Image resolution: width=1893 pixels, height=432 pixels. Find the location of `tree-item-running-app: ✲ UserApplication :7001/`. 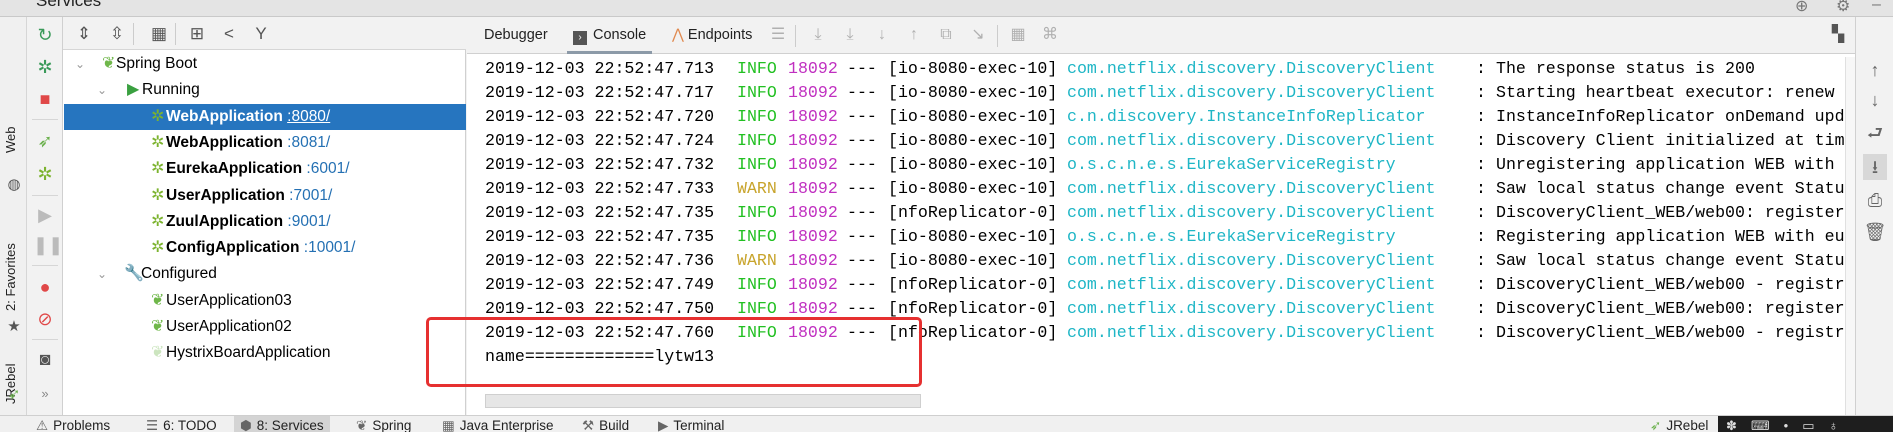

tree-item-running-app: ✲ UserApplication :7001/ is located at coordinates (265, 196).